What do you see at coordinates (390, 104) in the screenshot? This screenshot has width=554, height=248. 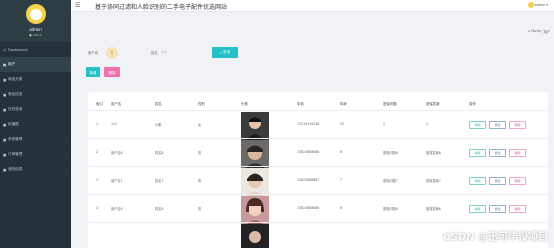 I see `col-question: 密保问题` at bounding box center [390, 104].